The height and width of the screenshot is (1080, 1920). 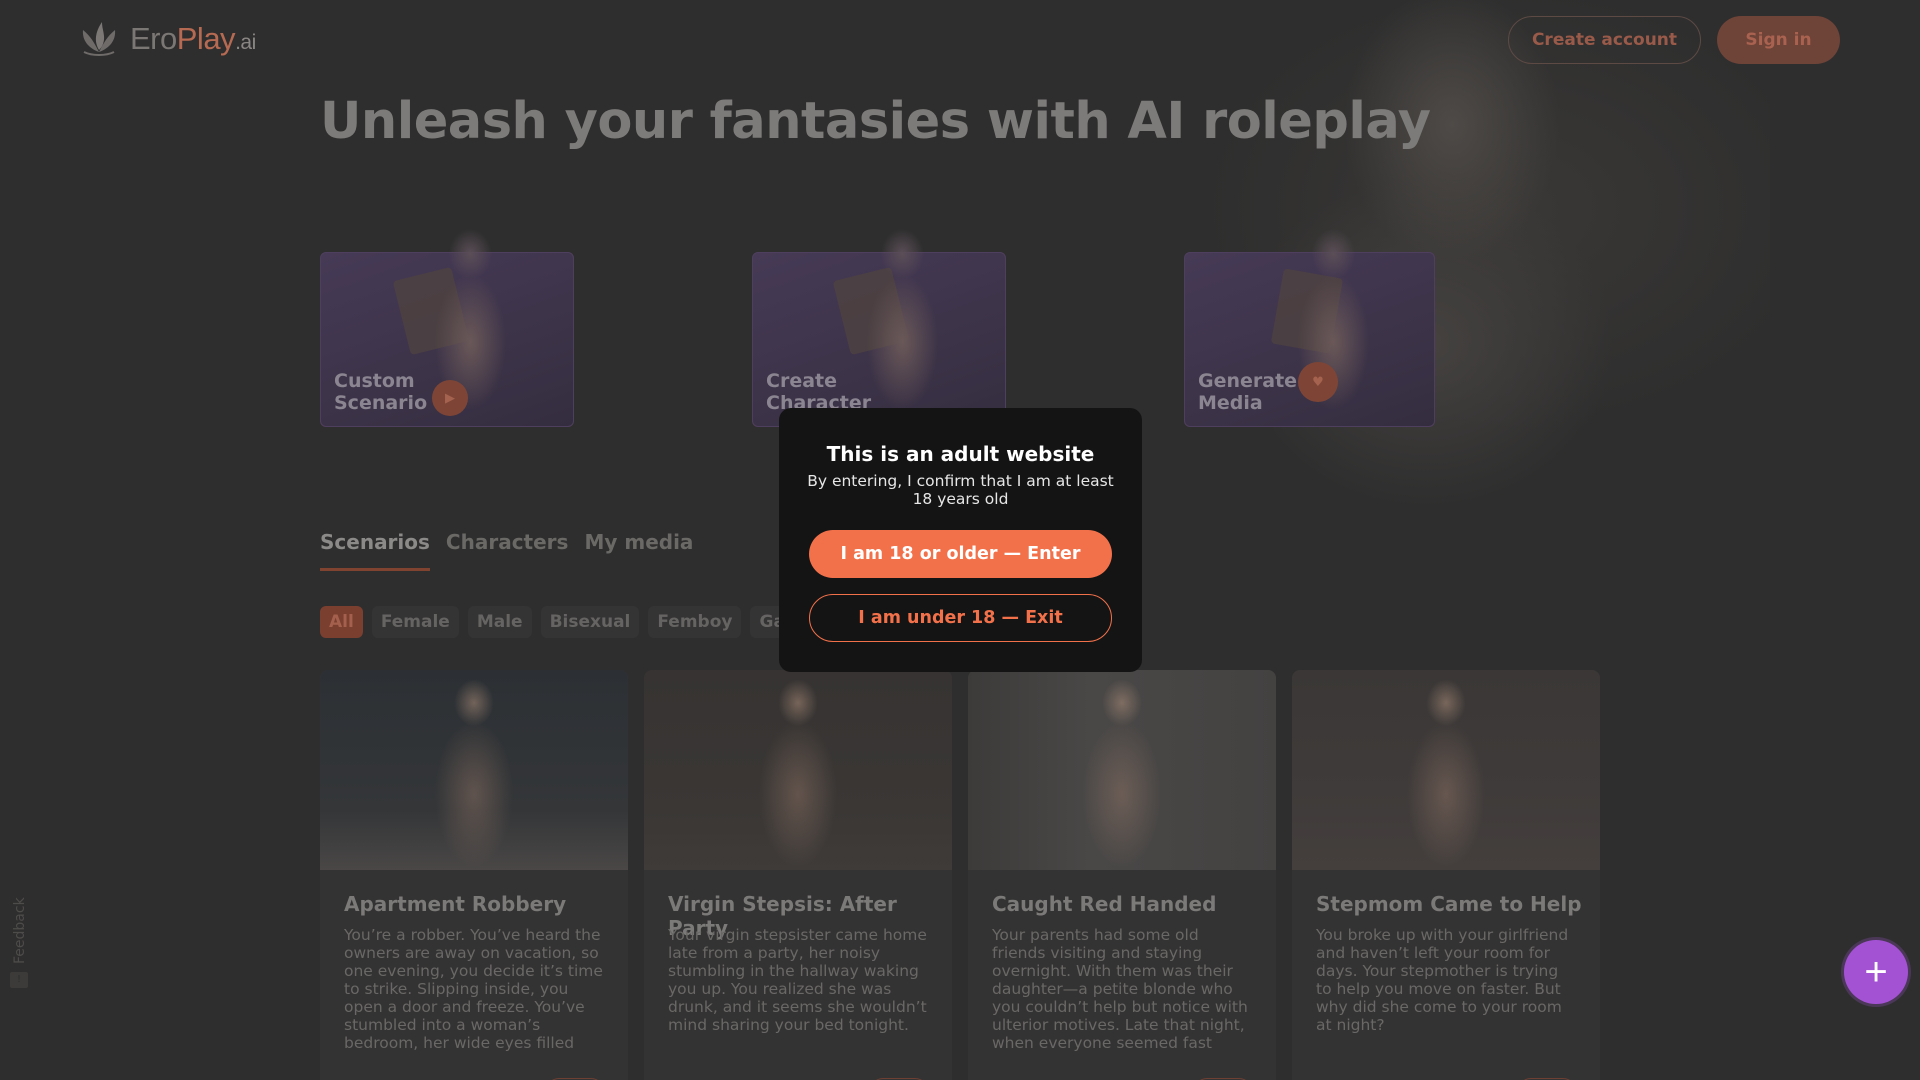 What do you see at coordinates (960, 454) in the screenshot?
I see `modal-title: This is an adult website` at bounding box center [960, 454].